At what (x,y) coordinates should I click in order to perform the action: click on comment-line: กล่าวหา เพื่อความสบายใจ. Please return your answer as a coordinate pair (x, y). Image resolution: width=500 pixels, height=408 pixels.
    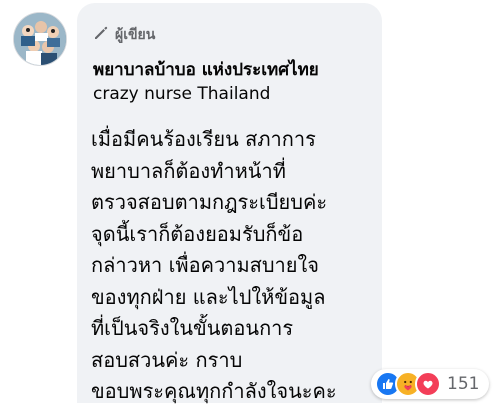
    Looking at the image, I should click on (205, 265).